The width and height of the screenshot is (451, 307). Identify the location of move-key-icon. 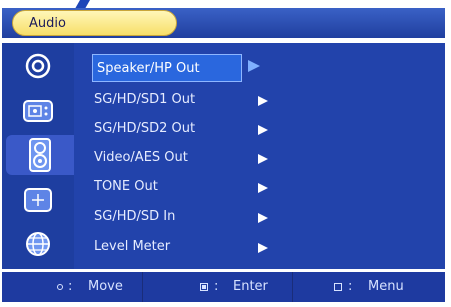
(60, 287).